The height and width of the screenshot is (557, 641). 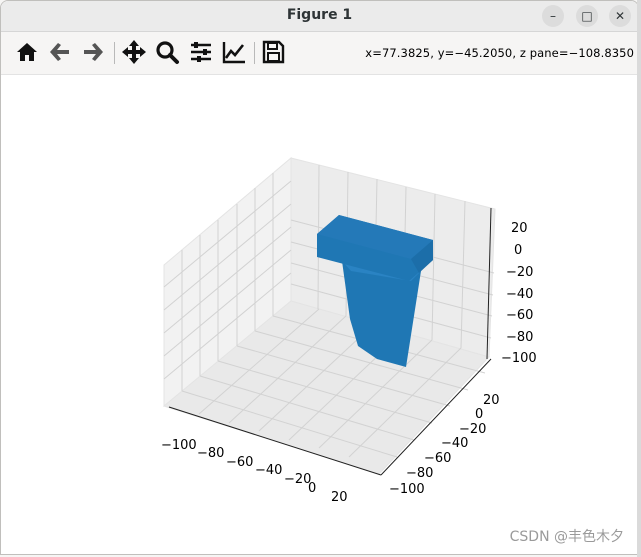 I want to click on close-icon: ✕, so click(x=620, y=16).